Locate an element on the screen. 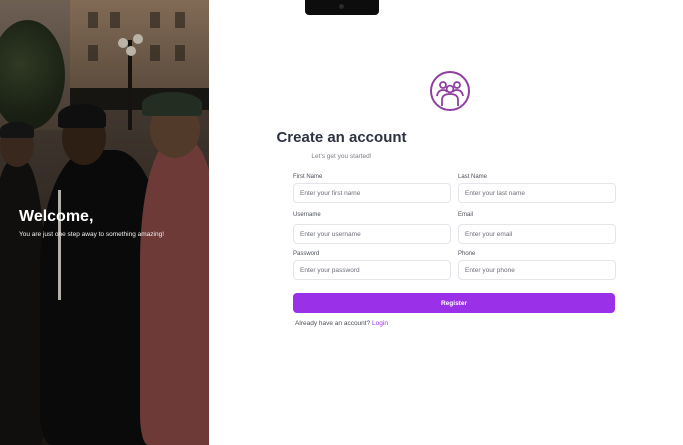 The height and width of the screenshot is (445, 683). phone-input is located at coordinates (537, 270).